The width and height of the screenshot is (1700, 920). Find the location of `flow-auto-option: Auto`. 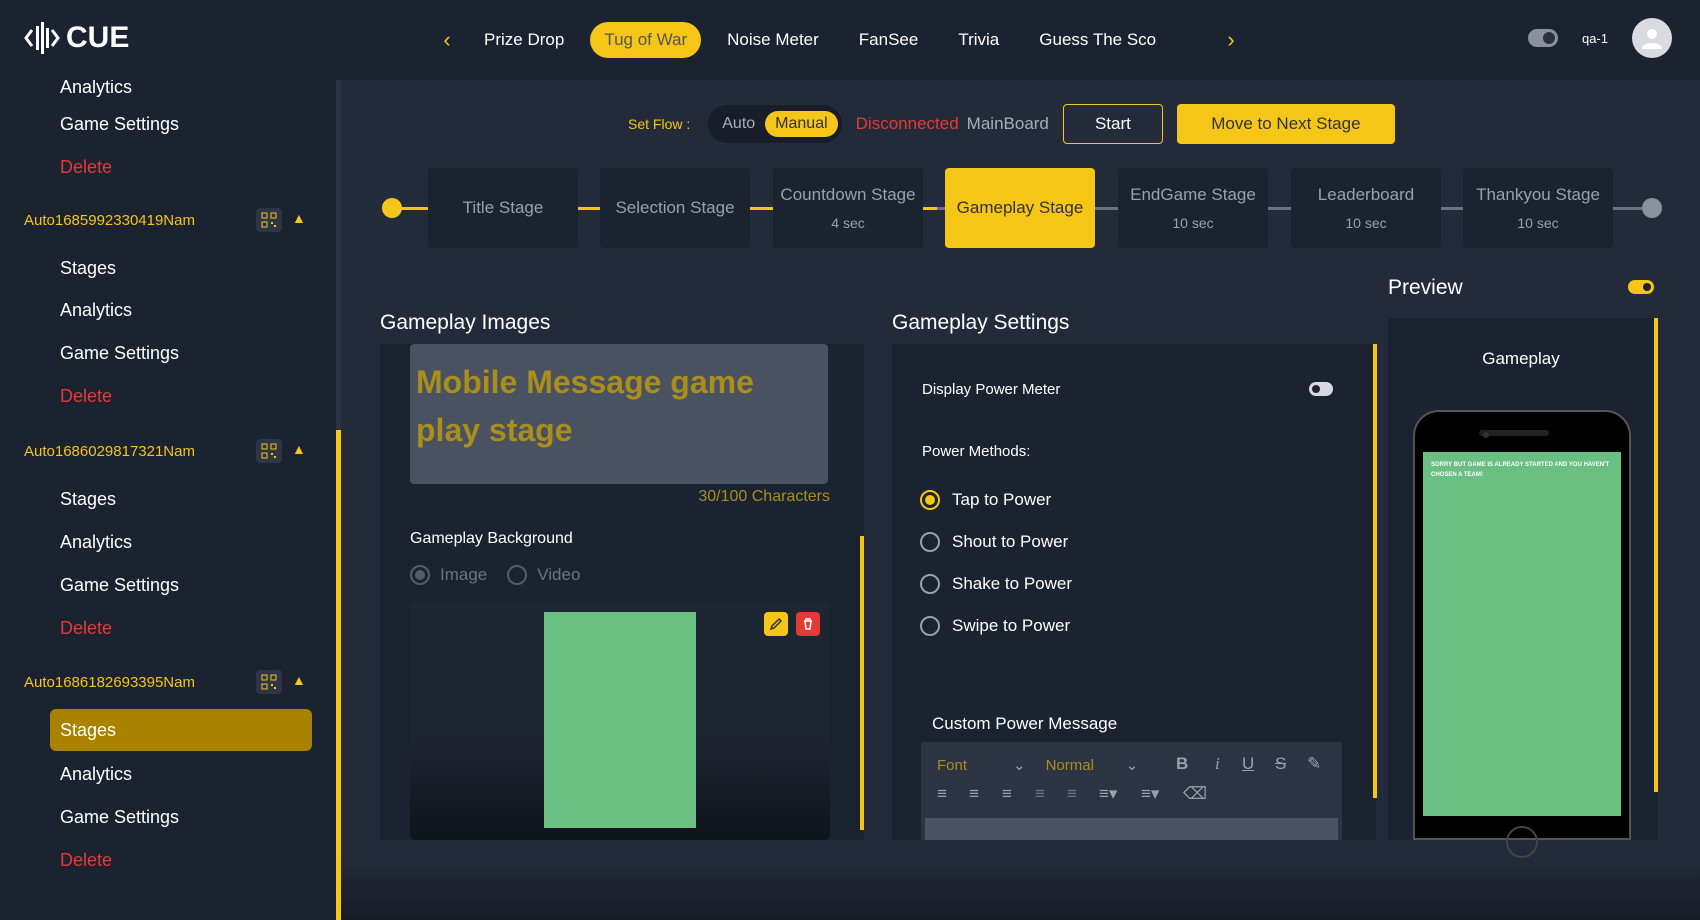

flow-auto-option: Auto is located at coordinates (738, 124).